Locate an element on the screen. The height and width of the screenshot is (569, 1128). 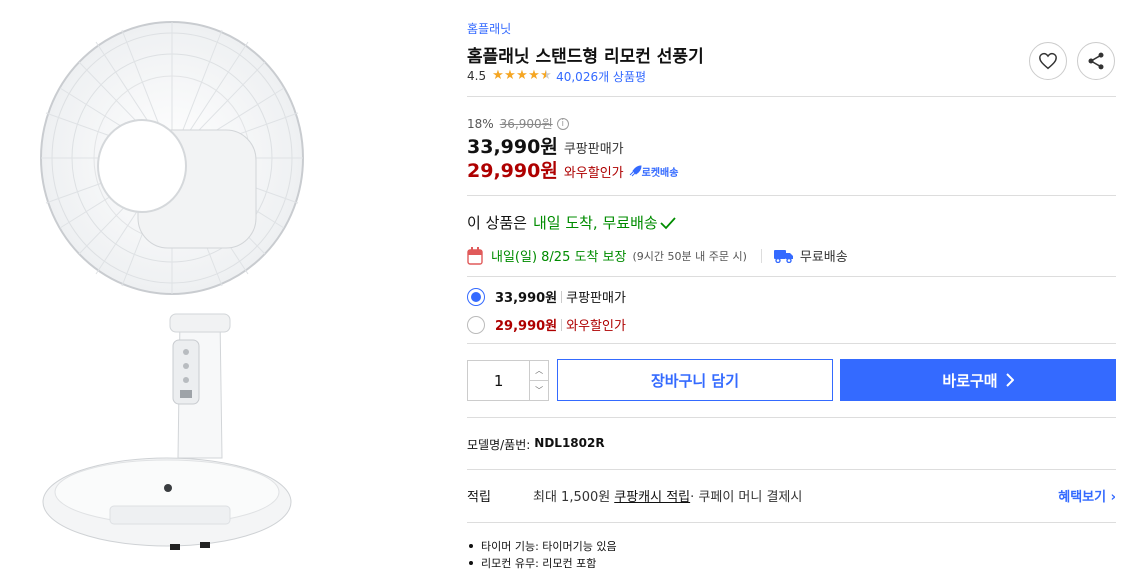
arrival-headline: 이 상품은 내일 도착, 무료배송 is located at coordinates (571, 222).